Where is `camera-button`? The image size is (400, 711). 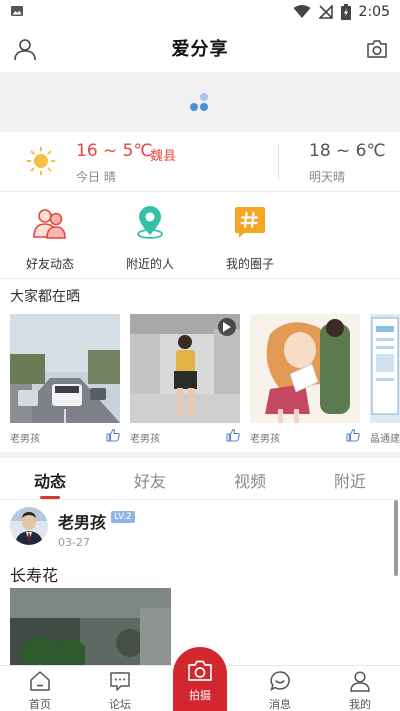
camera-button is located at coordinates (377, 49).